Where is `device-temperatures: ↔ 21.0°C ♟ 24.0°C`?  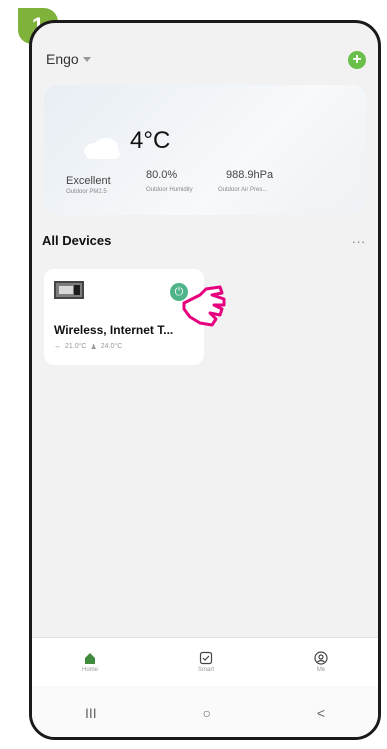
device-temperatures: ↔ 21.0°C ♟ 24.0°C is located at coordinates (88, 347).